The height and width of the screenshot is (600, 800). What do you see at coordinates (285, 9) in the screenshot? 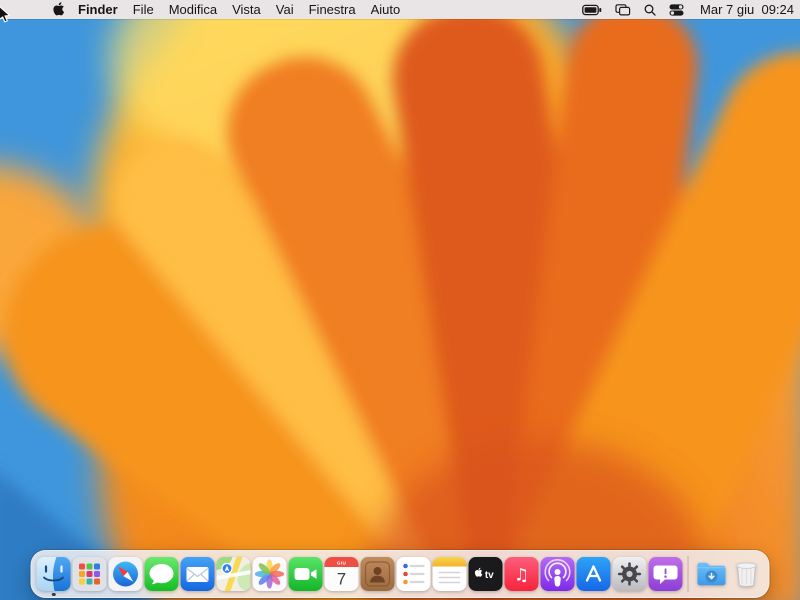
I see `menu-vai: Vai` at bounding box center [285, 9].